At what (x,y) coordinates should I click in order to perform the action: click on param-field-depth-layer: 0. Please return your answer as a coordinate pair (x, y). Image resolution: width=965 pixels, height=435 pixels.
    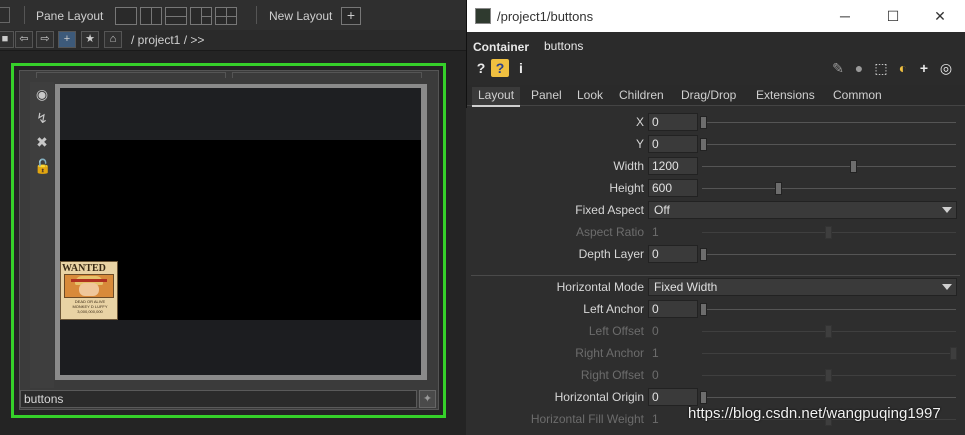
    Looking at the image, I should click on (673, 254).